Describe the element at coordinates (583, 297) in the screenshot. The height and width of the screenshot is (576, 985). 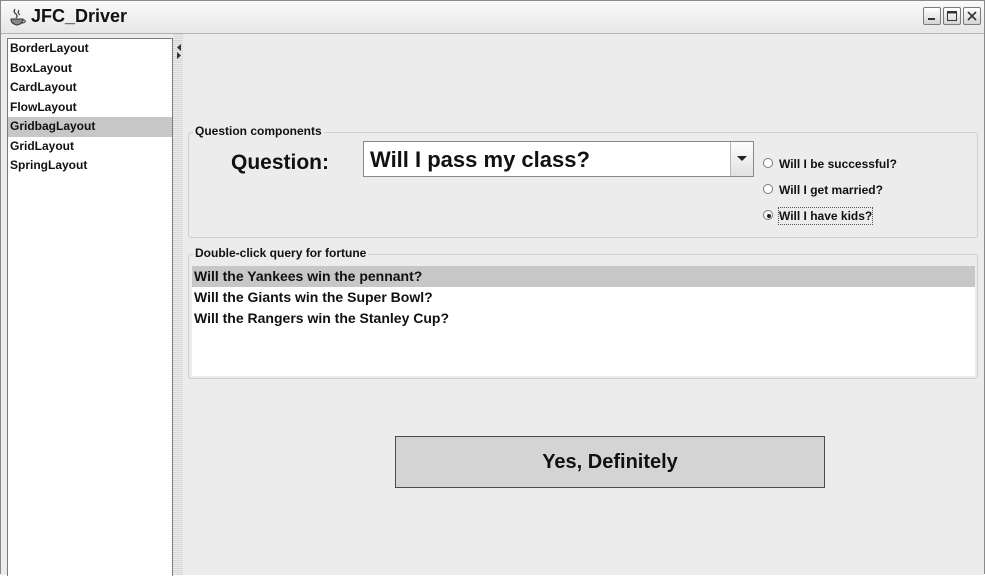
I see `list-item-giants: Will the Giants win the Super Bowl?` at that location.